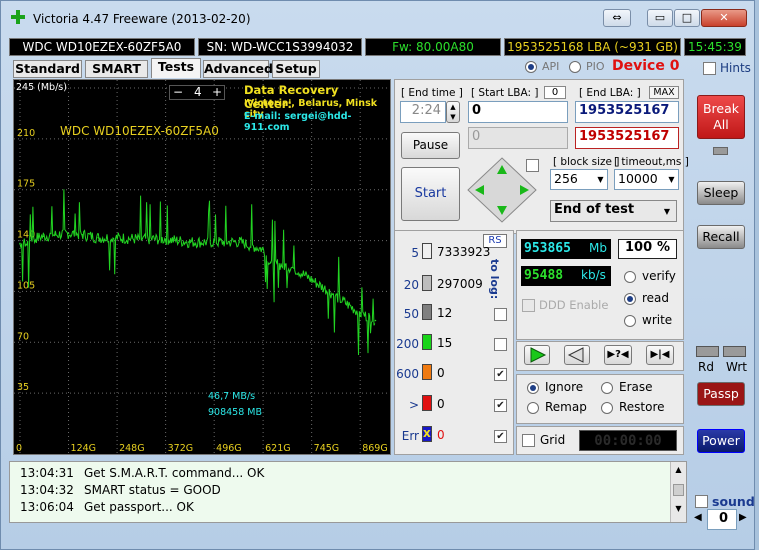 The width and height of the screenshot is (759, 550). Describe the element at coordinates (533, 408) in the screenshot. I see `remap-radio` at that location.